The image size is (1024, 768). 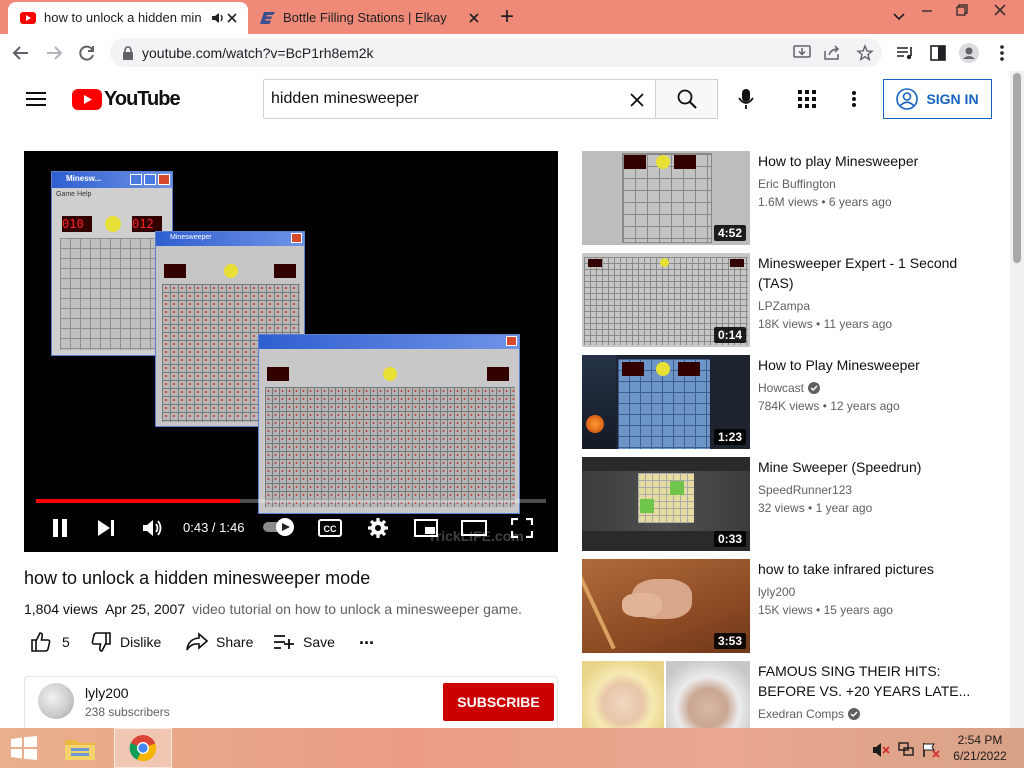 I want to click on chrome-taskbar-button, so click(x=143, y=748).